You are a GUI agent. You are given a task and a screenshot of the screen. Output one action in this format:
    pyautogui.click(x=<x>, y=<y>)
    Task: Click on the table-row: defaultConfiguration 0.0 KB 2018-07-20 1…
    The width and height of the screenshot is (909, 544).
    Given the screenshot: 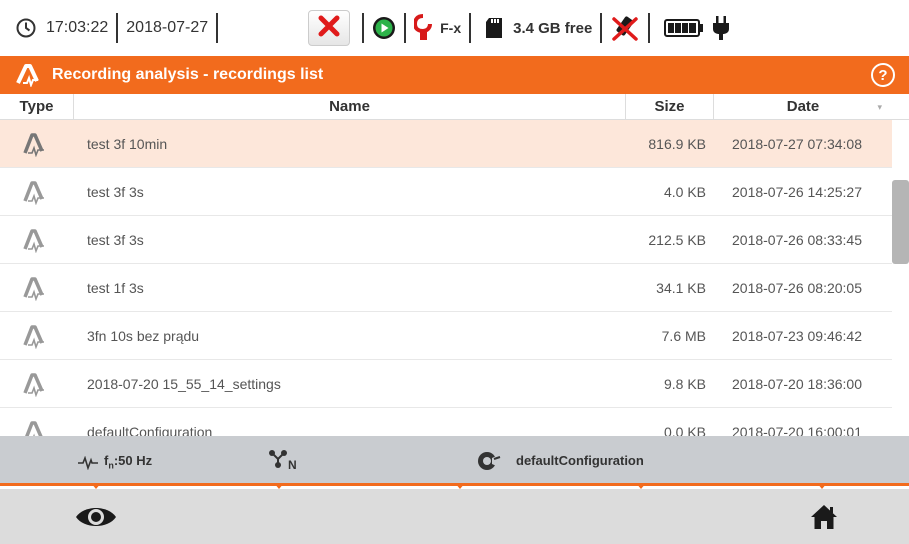 What is the action you would take?
    pyautogui.click(x=446, y=422)
    